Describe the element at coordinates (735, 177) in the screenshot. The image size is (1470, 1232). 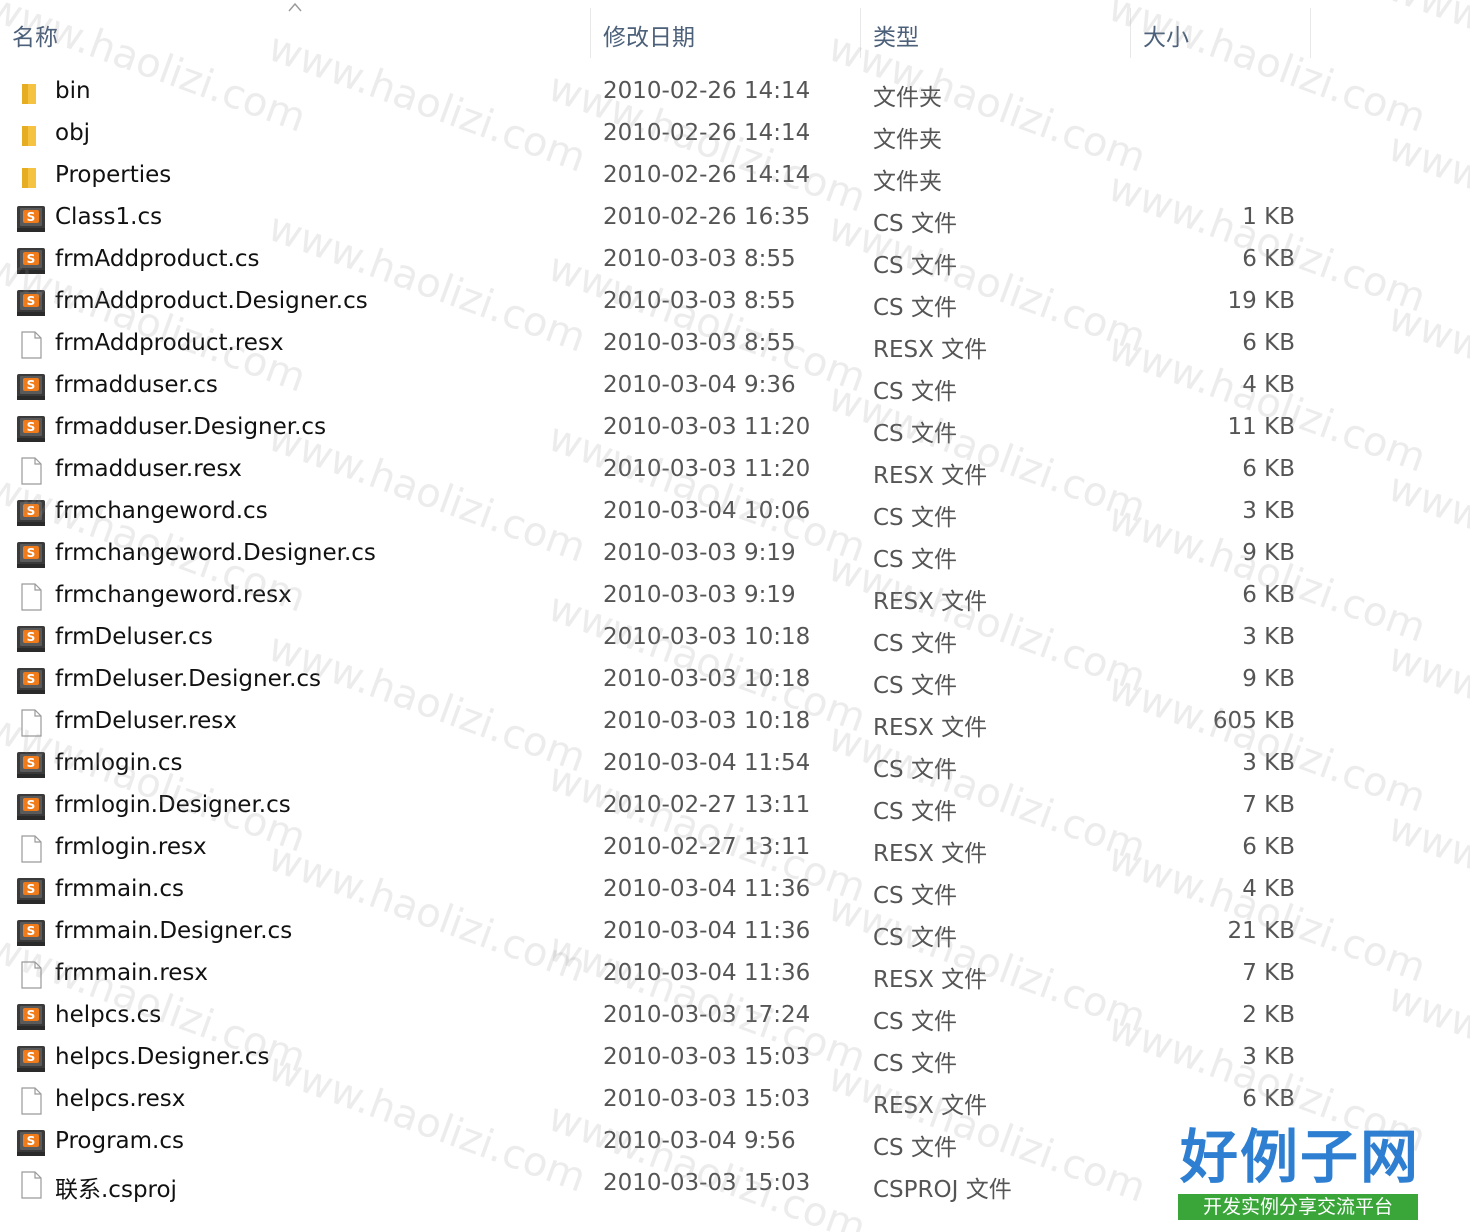
I see `list-item: Properties 2010-02-26 14:14 文件夹` at that location.